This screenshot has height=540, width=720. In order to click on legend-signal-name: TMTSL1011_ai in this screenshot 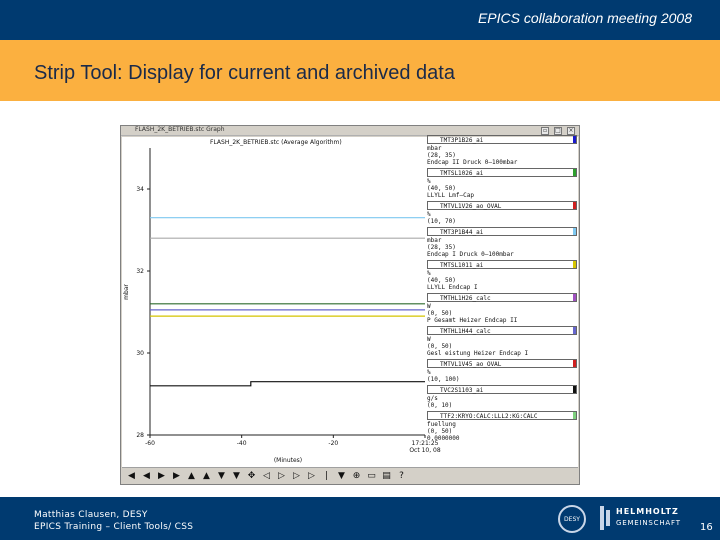, I will do `click(502, 264)`.